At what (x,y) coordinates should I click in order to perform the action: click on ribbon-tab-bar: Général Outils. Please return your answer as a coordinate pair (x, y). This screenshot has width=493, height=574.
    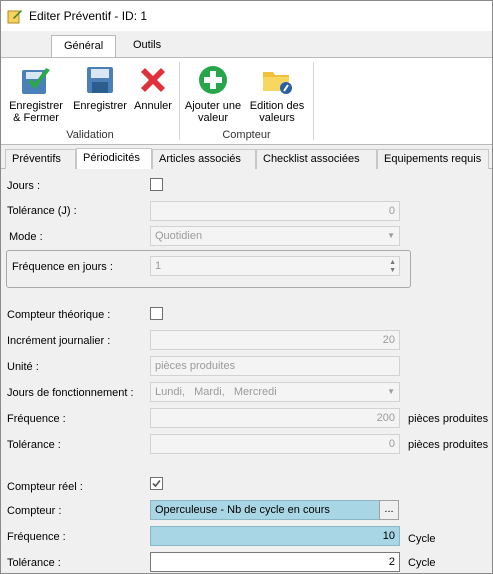
    Looking at the image, I should click on (246, 44).